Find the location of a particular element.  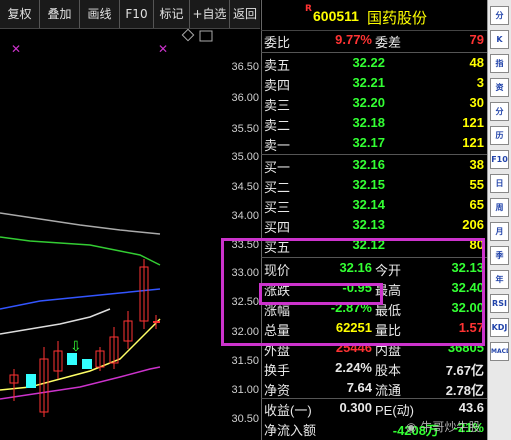

buy-row: 买一 32.16 38 is located at coordinates (374, 167).